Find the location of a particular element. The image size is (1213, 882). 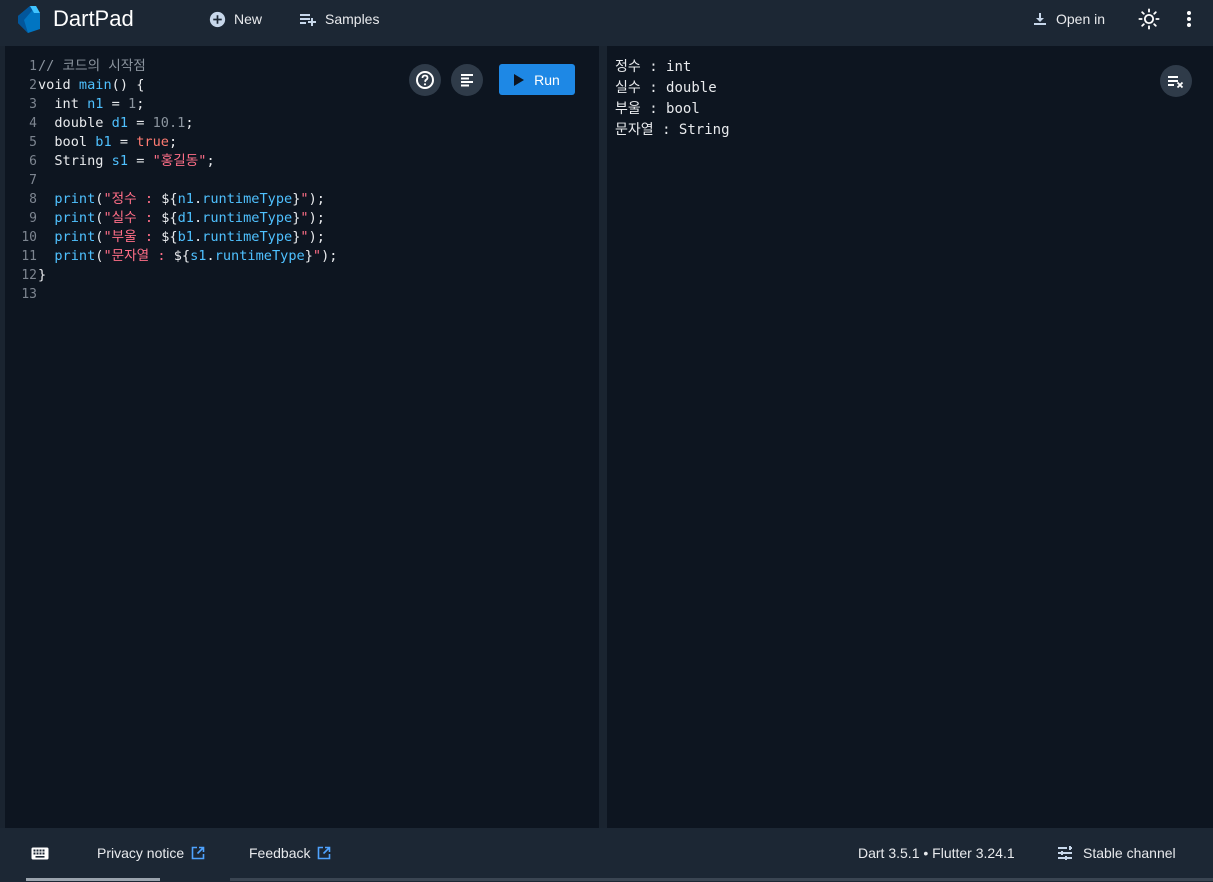

code-token: // 코드의 시작점 is located at coordinates (92, 66).